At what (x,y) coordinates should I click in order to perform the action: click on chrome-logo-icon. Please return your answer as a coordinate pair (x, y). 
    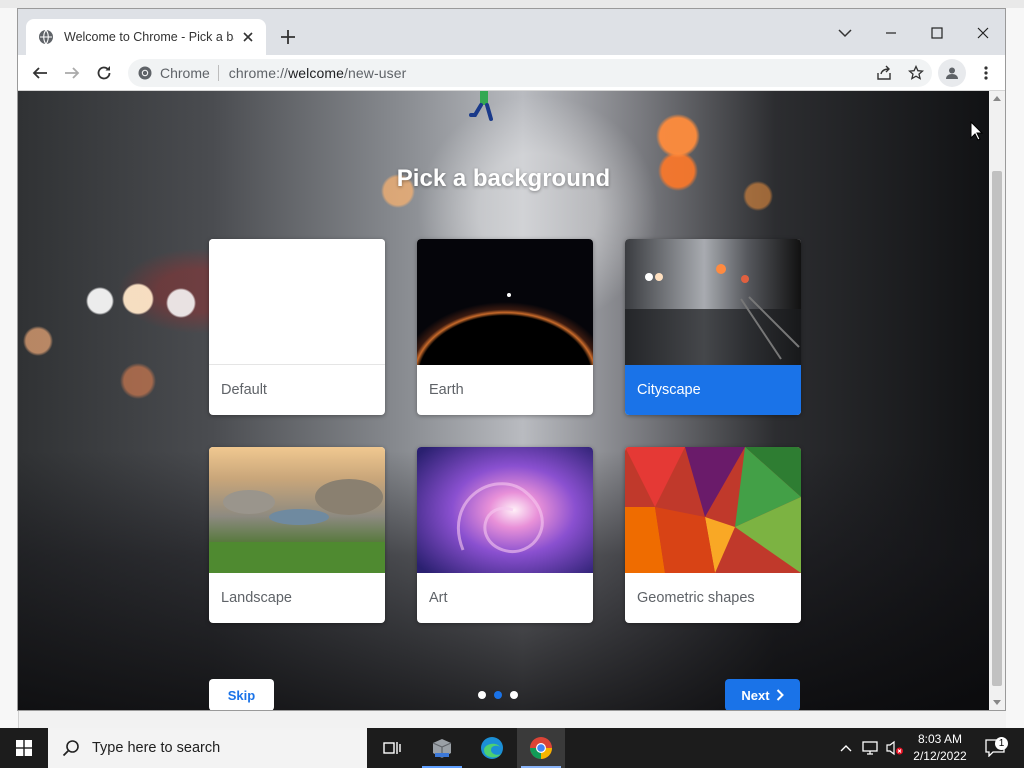
    Looking at the image, I should click on (145, 73).